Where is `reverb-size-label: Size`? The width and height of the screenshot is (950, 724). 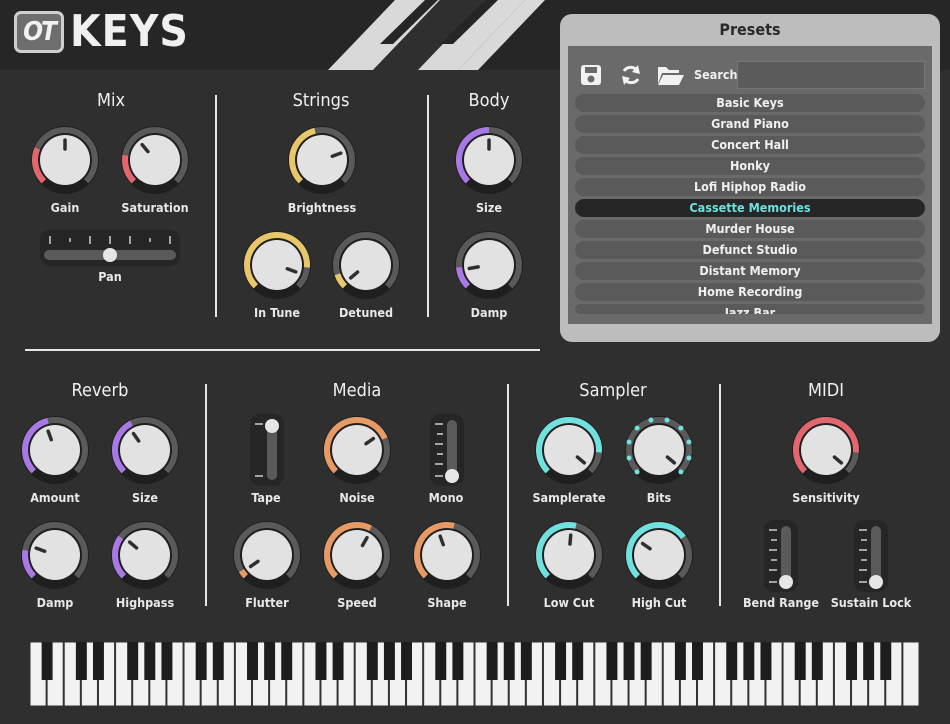
reverb-size-label: Size is located at coordinates (145, 497).